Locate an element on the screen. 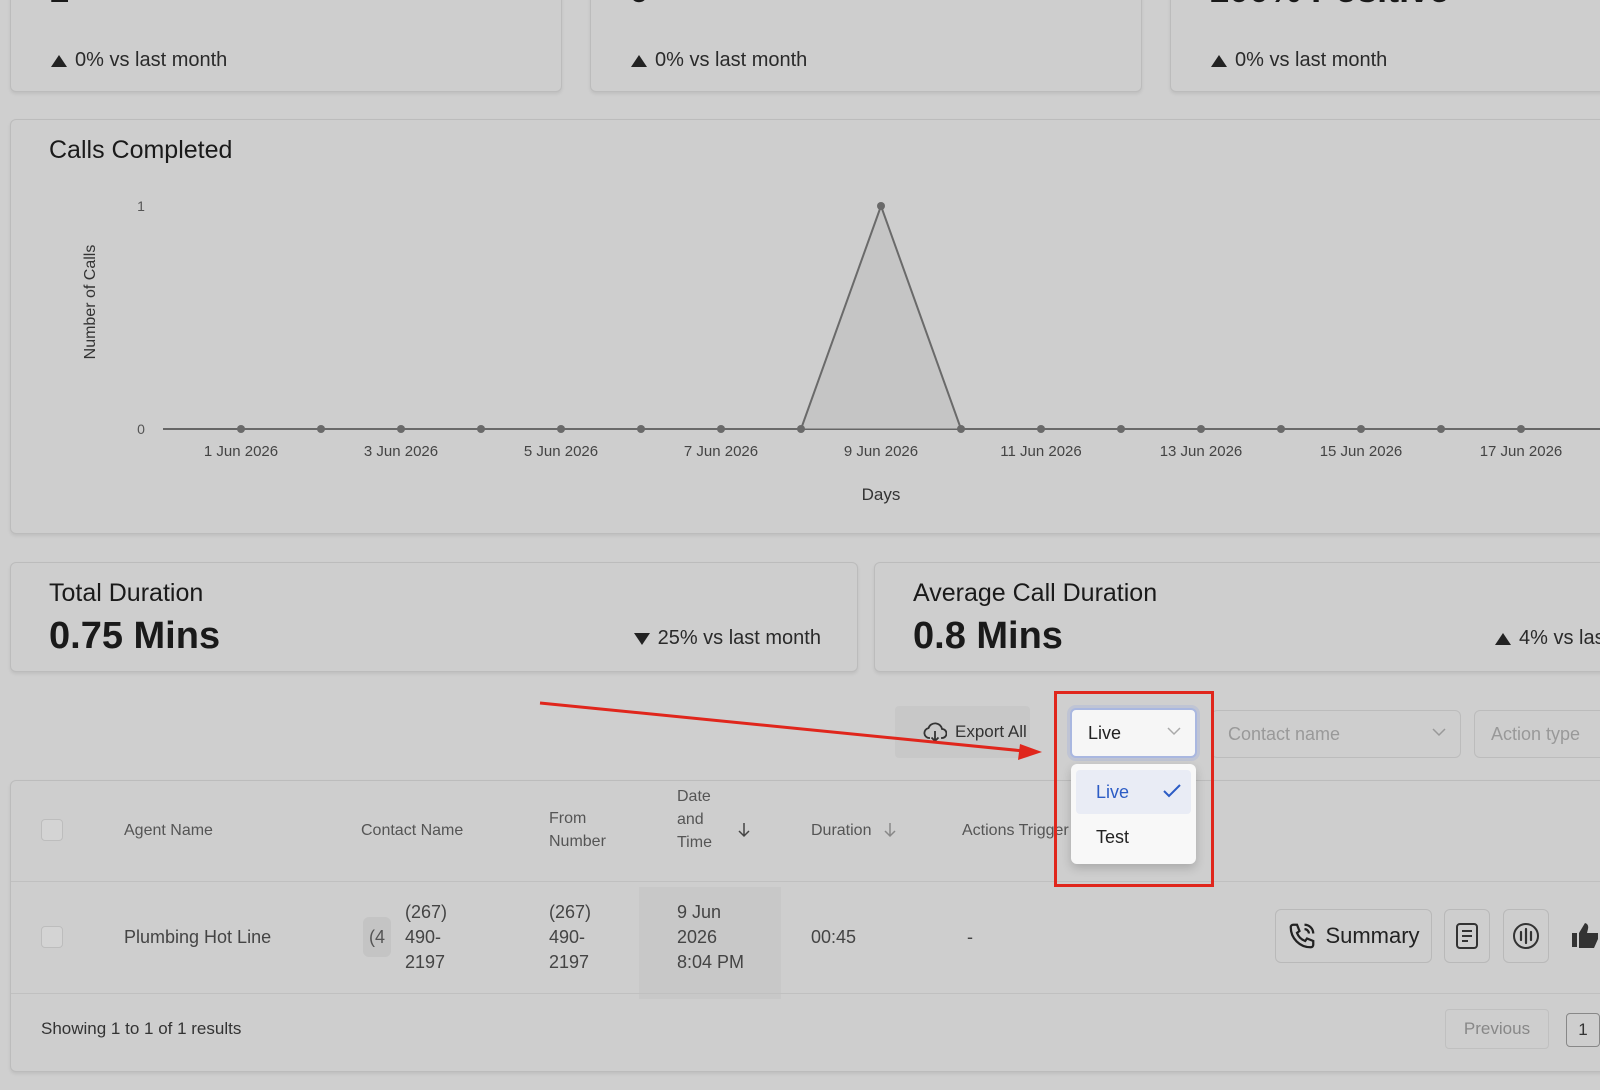  document-icon is located at coordinates (1467, 936).